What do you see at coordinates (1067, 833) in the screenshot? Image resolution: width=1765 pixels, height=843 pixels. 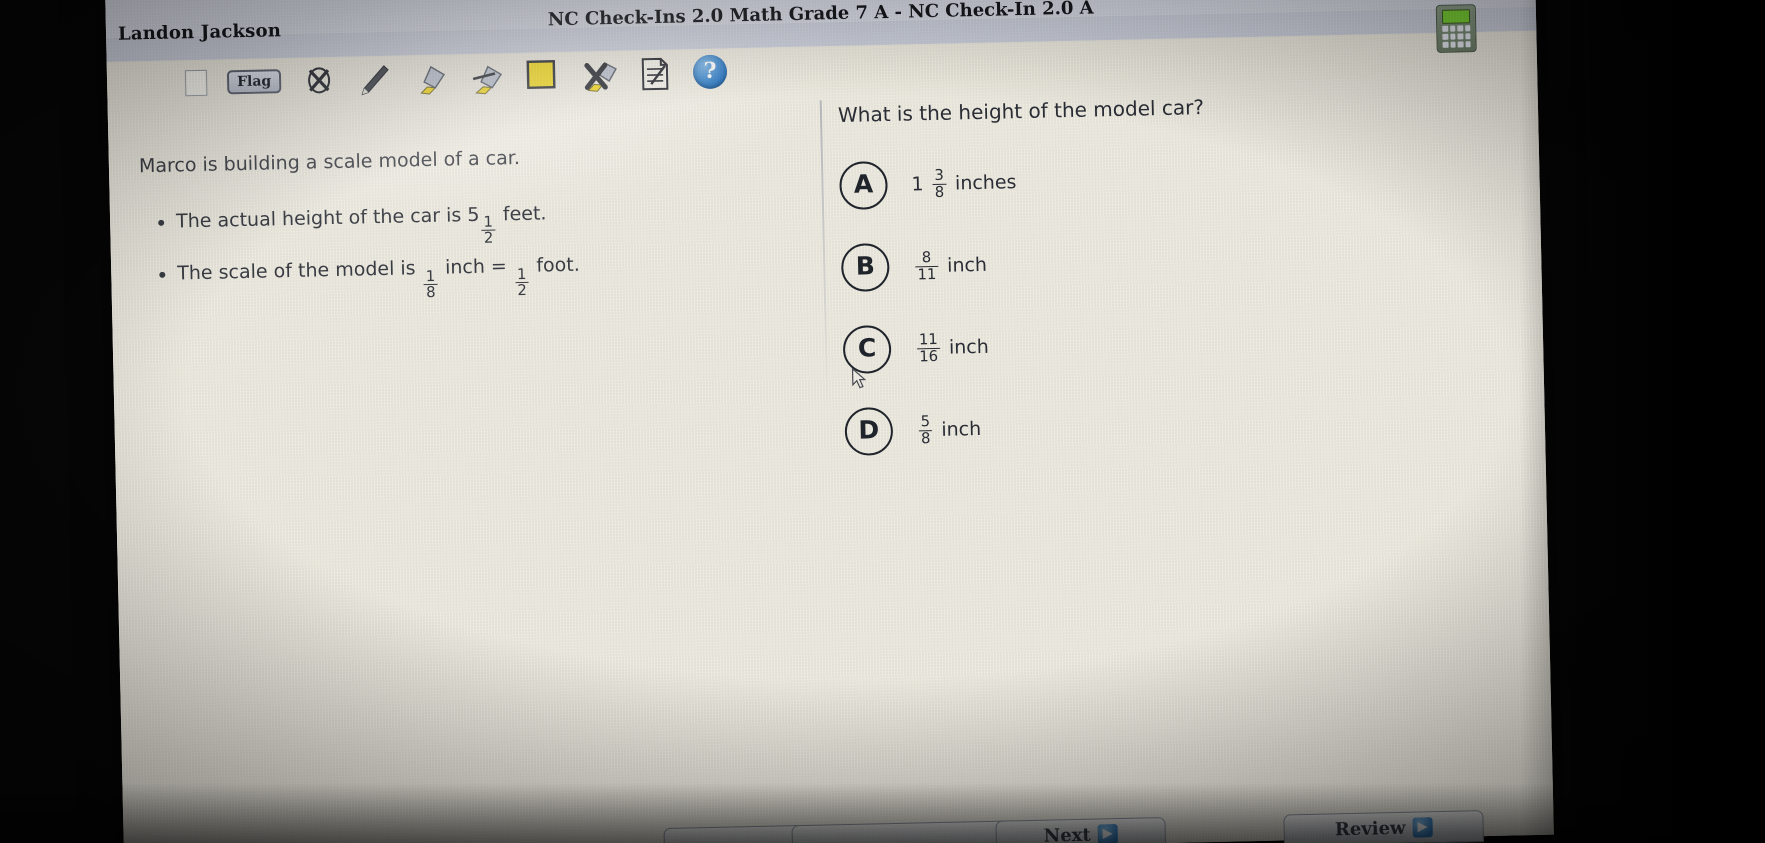 I see `next-button-label: Next` at bounding box center [1067, 833].